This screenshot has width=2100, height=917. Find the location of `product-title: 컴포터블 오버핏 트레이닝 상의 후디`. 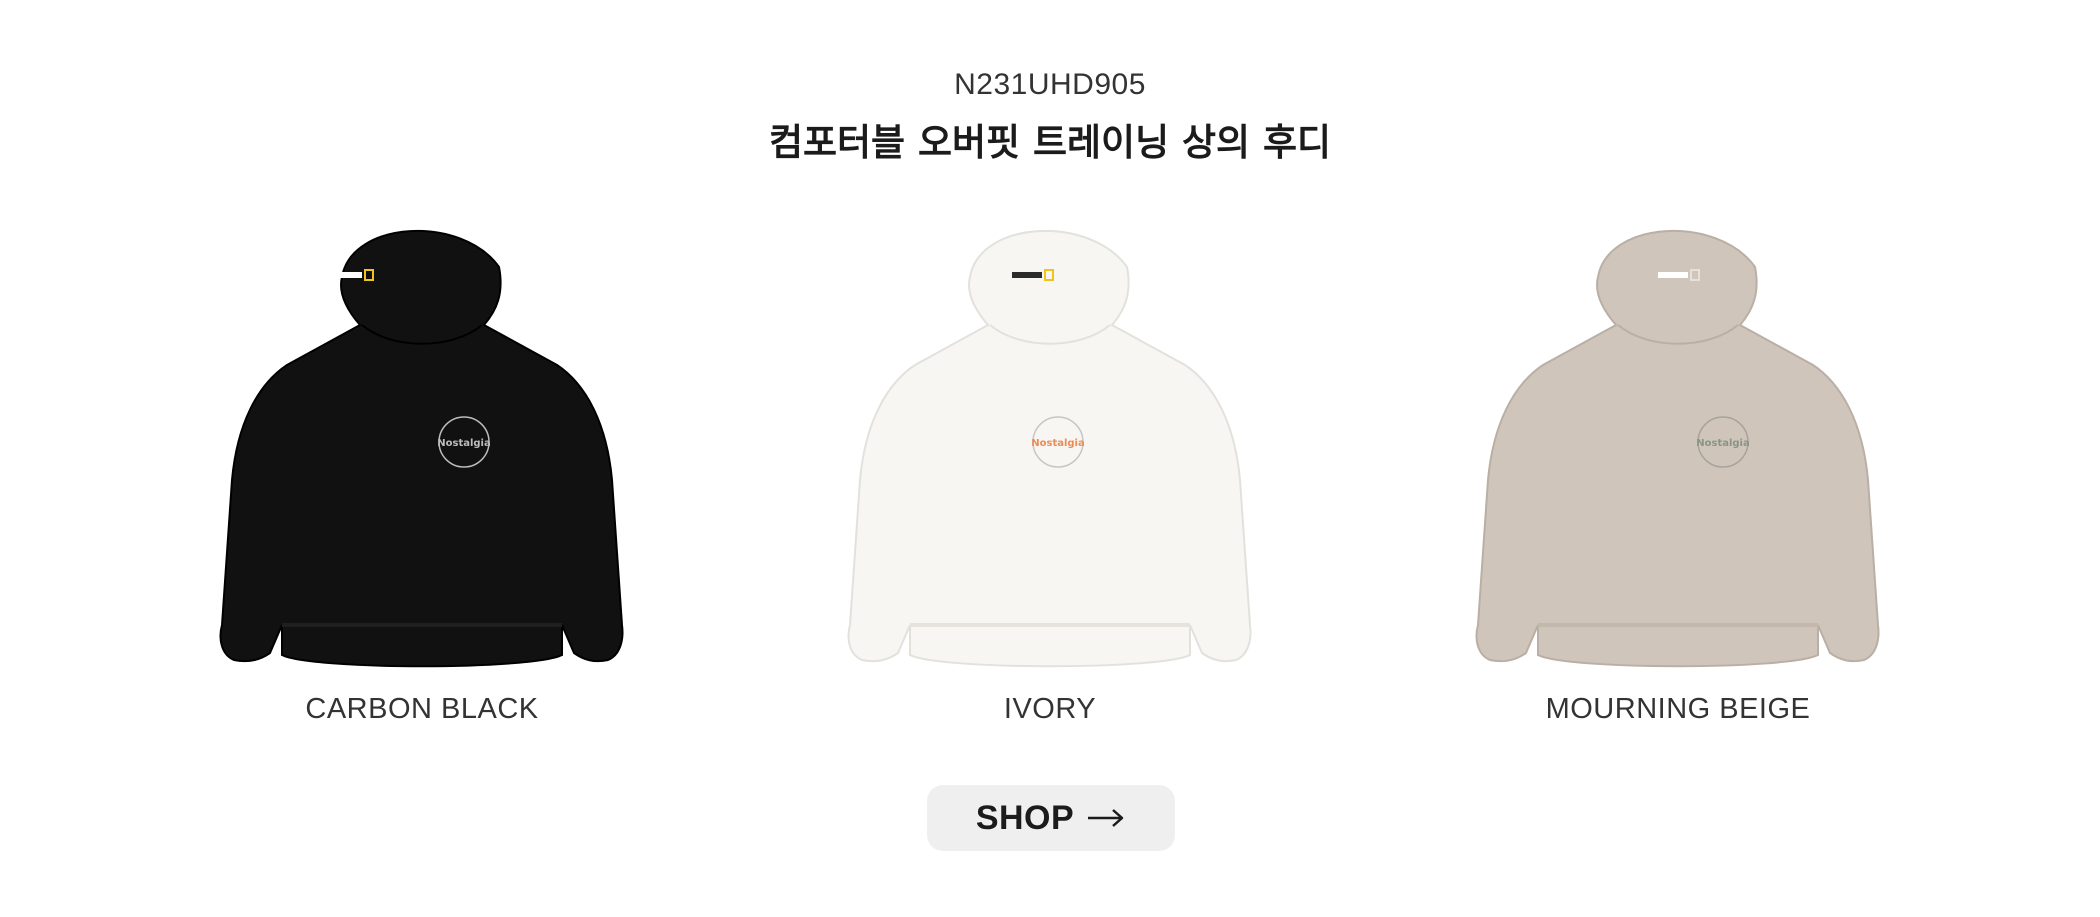

product-title: 컴포터블 오버핏 트레이닝 상의 후디 is located at coordinates (1050, 142).